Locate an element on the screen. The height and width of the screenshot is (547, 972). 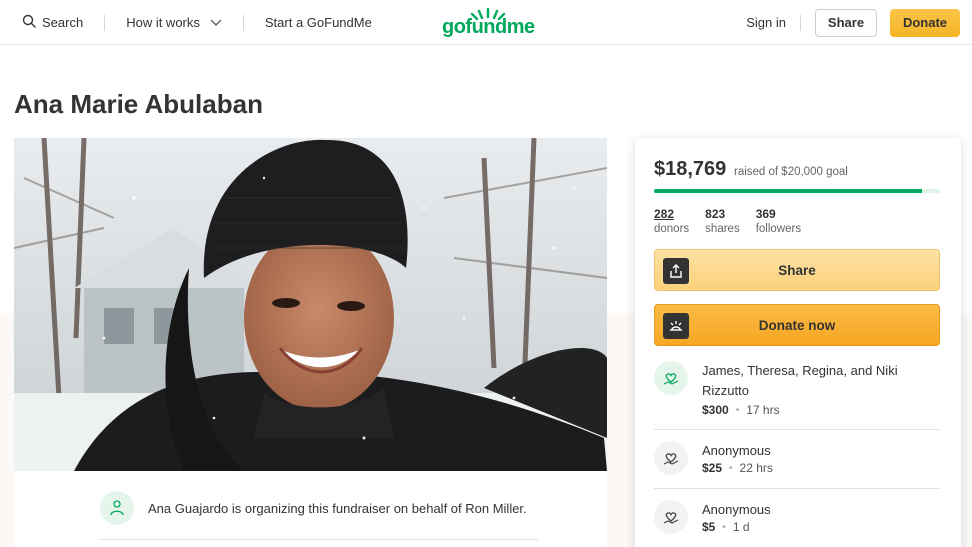
organizer-heart-hand-icon is located at coordinates (117, 508).